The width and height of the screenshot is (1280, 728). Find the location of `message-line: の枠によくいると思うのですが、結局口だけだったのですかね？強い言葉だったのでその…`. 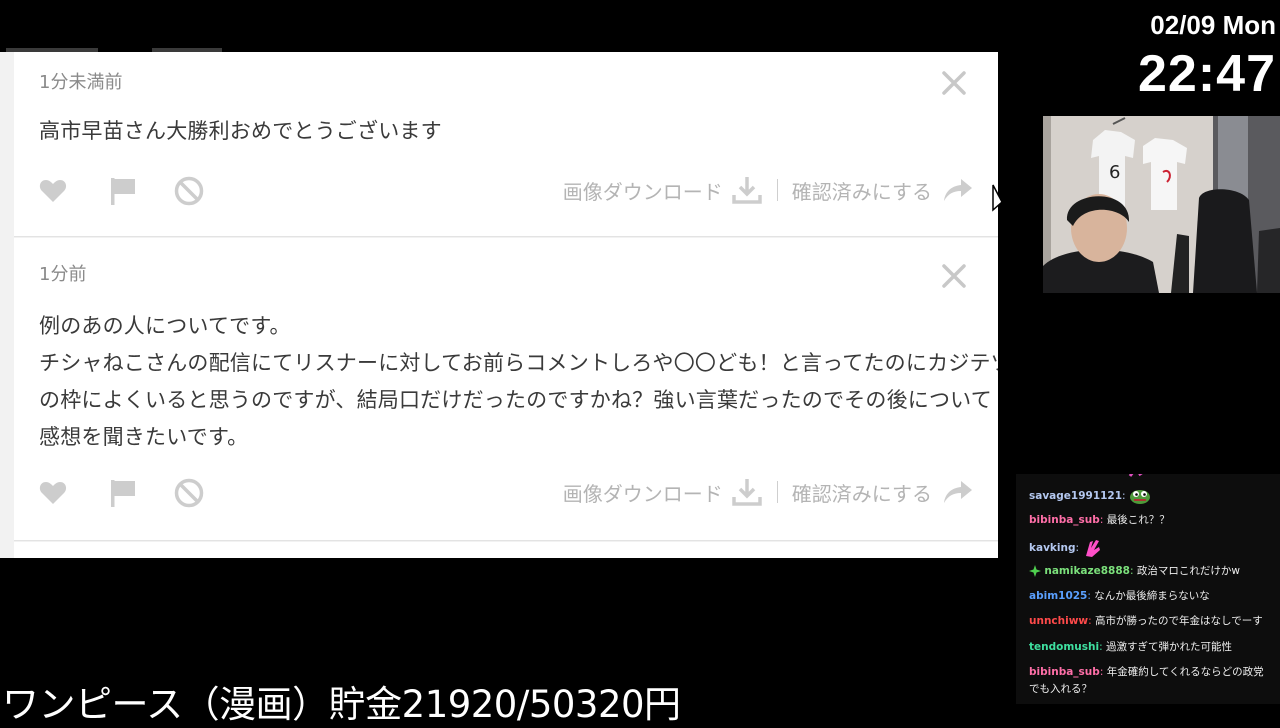

message-line: の枠によくいると思うのですが、結局口だけだったのですかね？強い言葉だったのでその… is located at coordinates (515, 400).